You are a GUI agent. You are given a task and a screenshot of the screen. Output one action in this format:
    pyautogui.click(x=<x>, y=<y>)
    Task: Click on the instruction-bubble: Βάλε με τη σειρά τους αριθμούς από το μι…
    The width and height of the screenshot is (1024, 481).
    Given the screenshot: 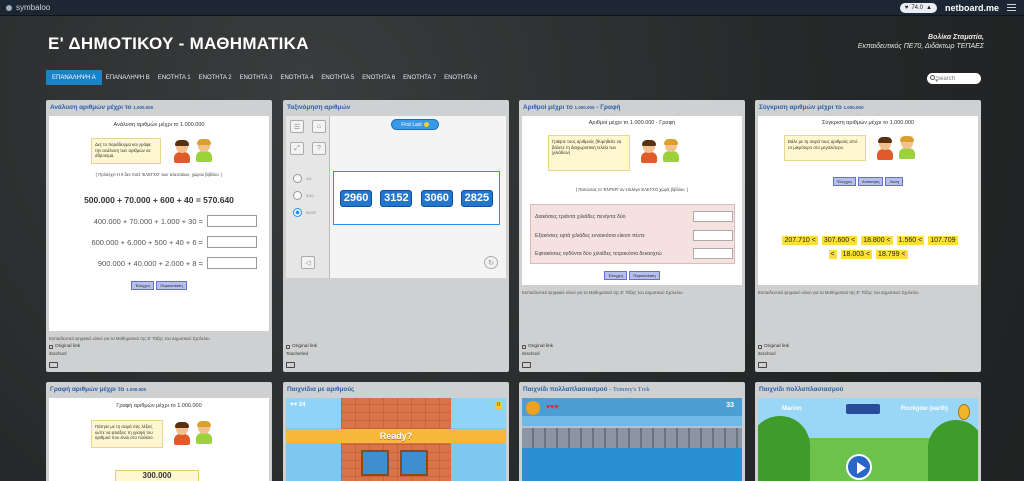 What is the action you would take?
    pyautogui.click(x=825, y=148)
    